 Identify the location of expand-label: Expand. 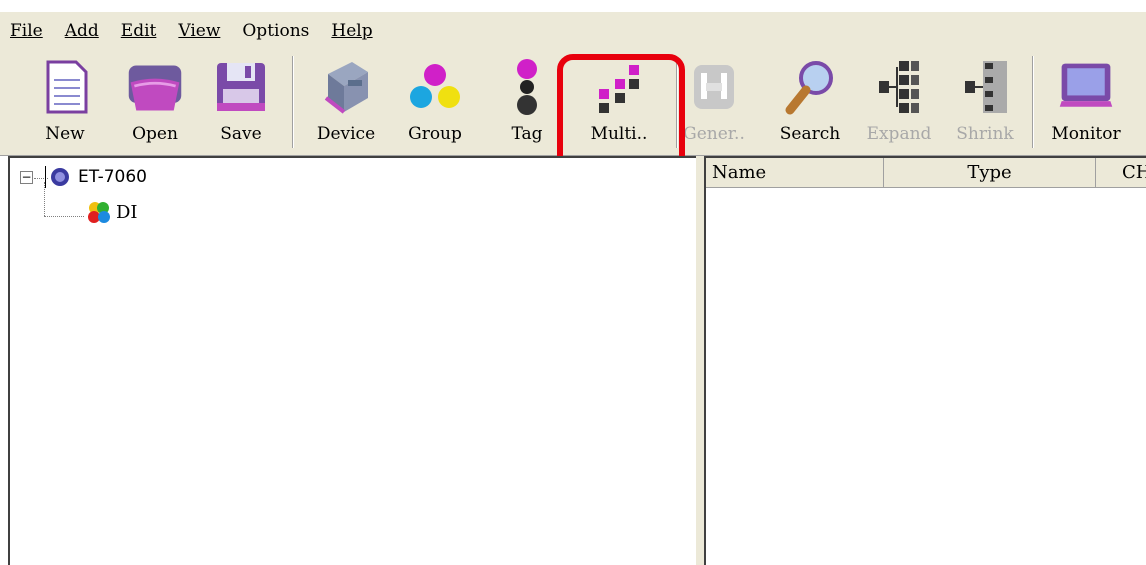
(899, 134).